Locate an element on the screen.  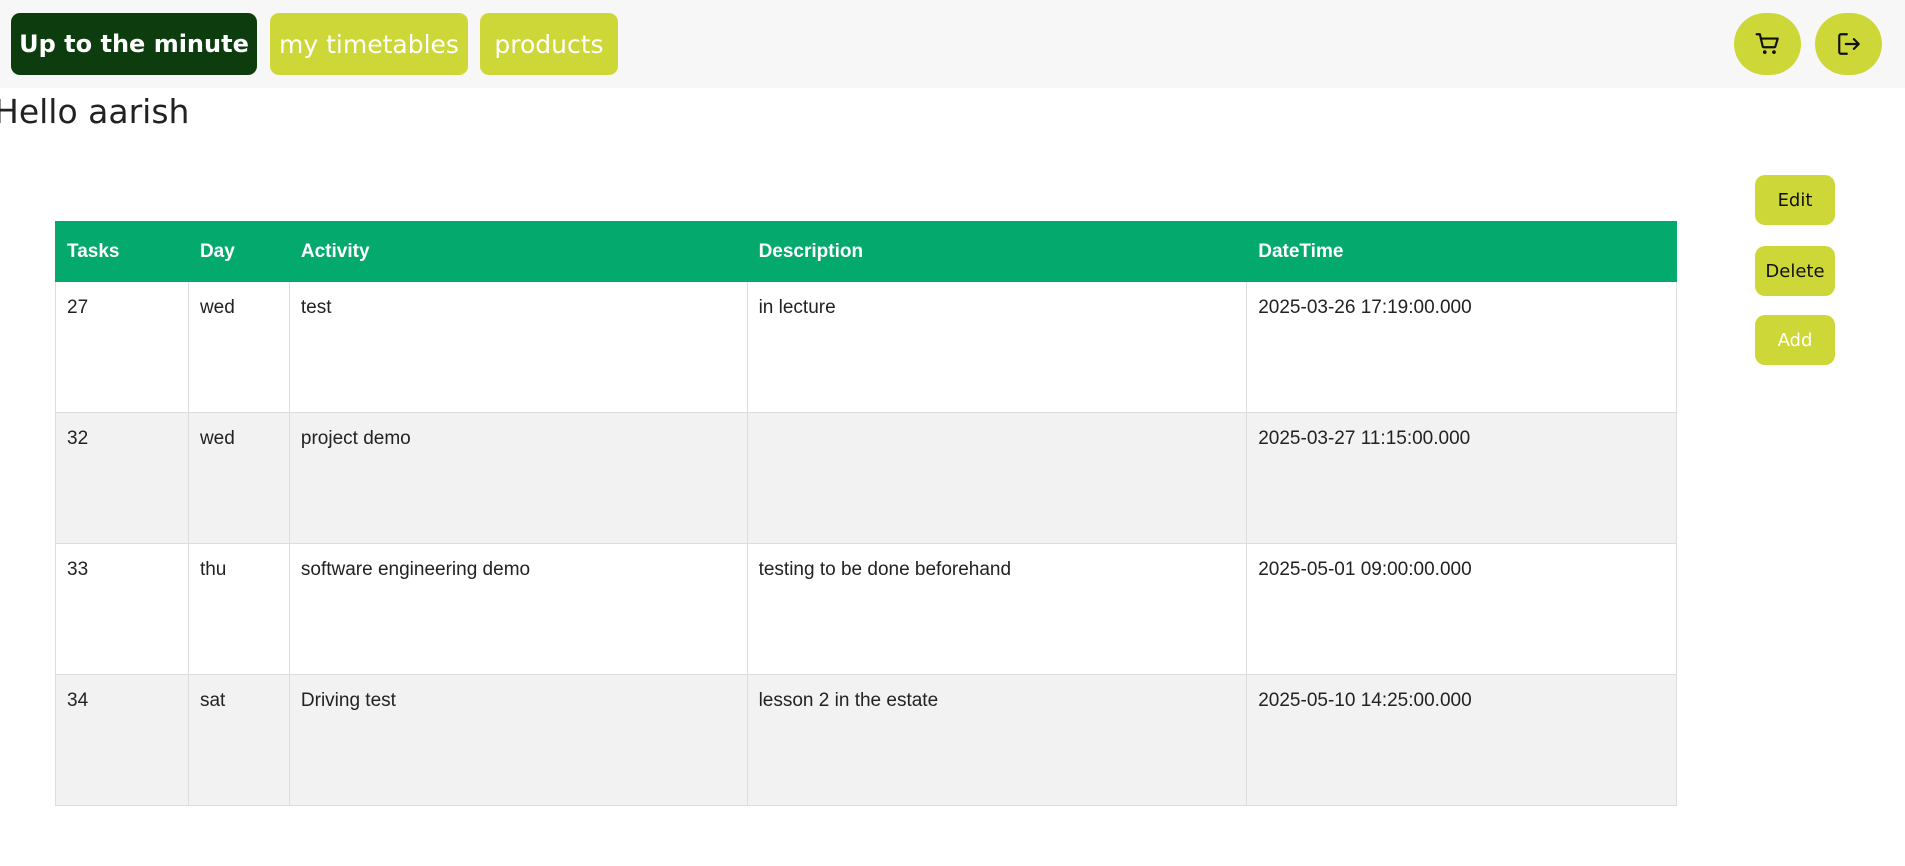
cell-datetime: 2025-05-01 09:00:00.000 is located at coordinates (1461, 609).